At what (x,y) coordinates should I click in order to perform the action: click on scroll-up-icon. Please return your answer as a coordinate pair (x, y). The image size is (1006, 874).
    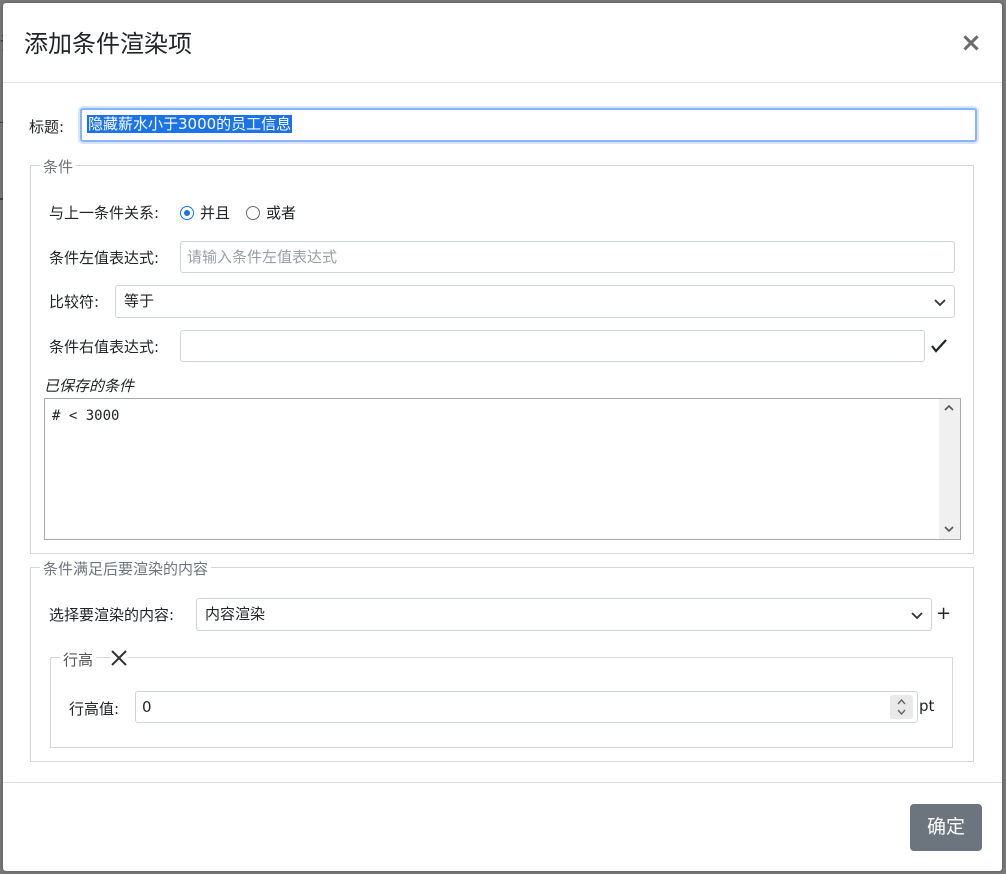
    Looking at the image, I should click on (949, 408).